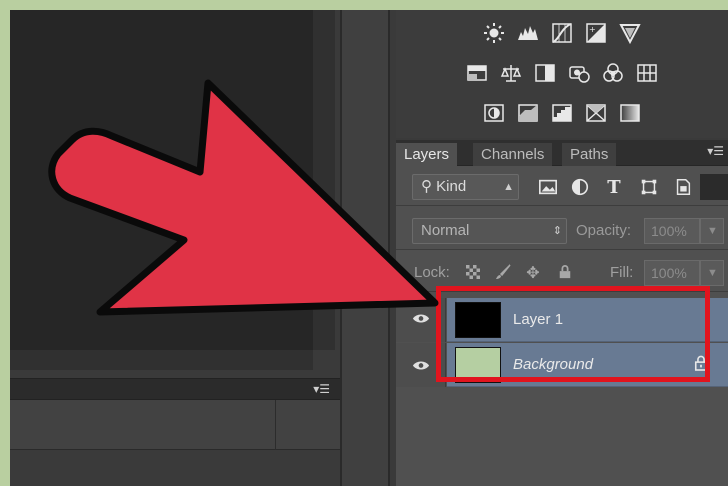  What do you see at coordinates (451, 186) in the screenshot?
I see `filter-kind-label: Kind` at bounding box center [451, 186].